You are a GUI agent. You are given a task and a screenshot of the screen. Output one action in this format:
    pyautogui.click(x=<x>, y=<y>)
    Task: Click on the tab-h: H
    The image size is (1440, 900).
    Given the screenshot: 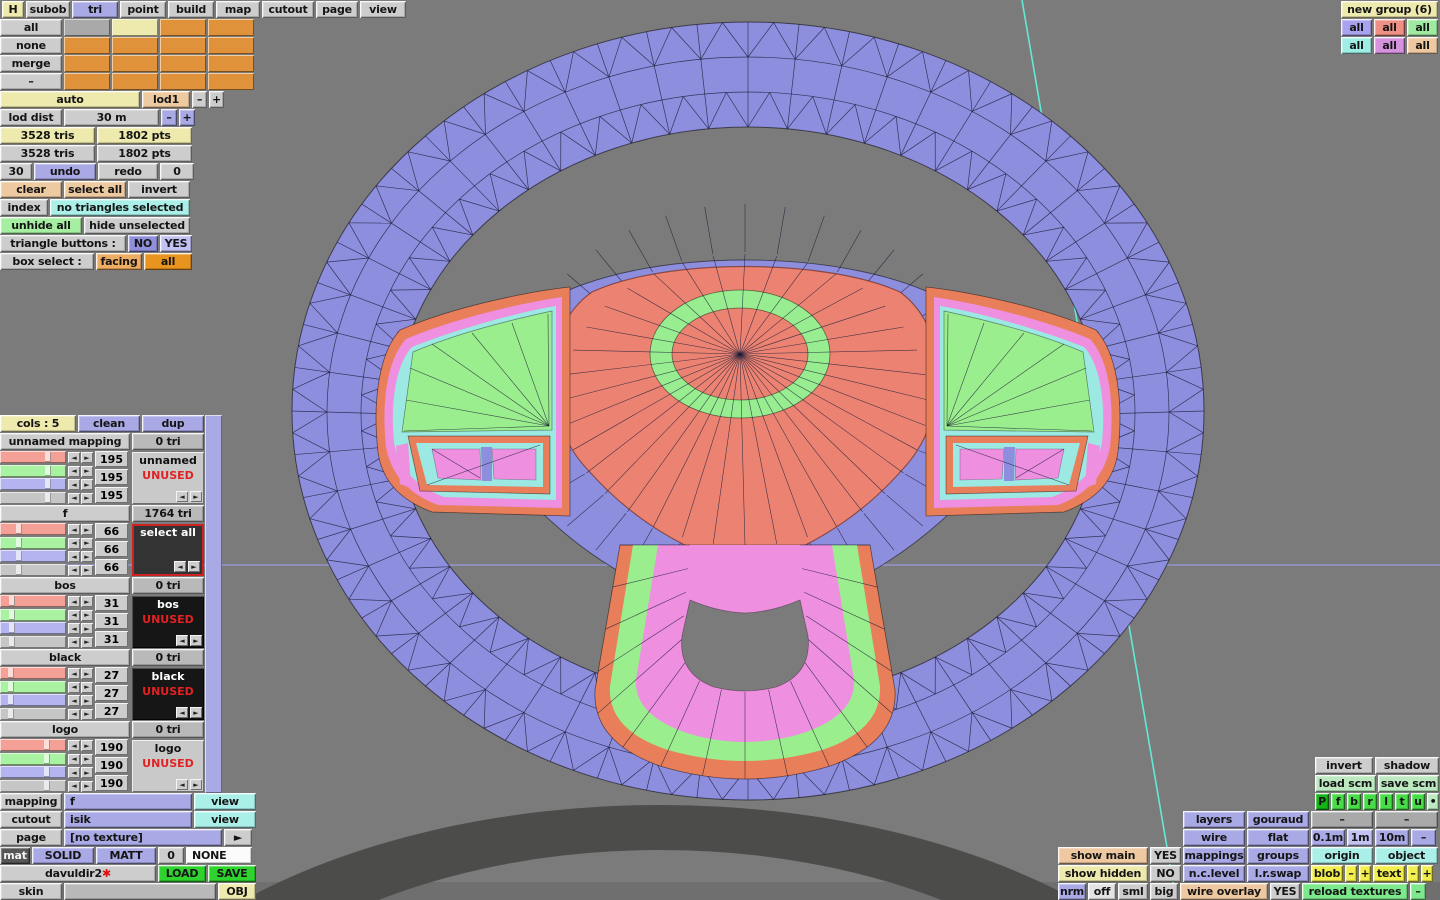 What is the action you would take?
    pyautogui.click(x=13, y=9)
    